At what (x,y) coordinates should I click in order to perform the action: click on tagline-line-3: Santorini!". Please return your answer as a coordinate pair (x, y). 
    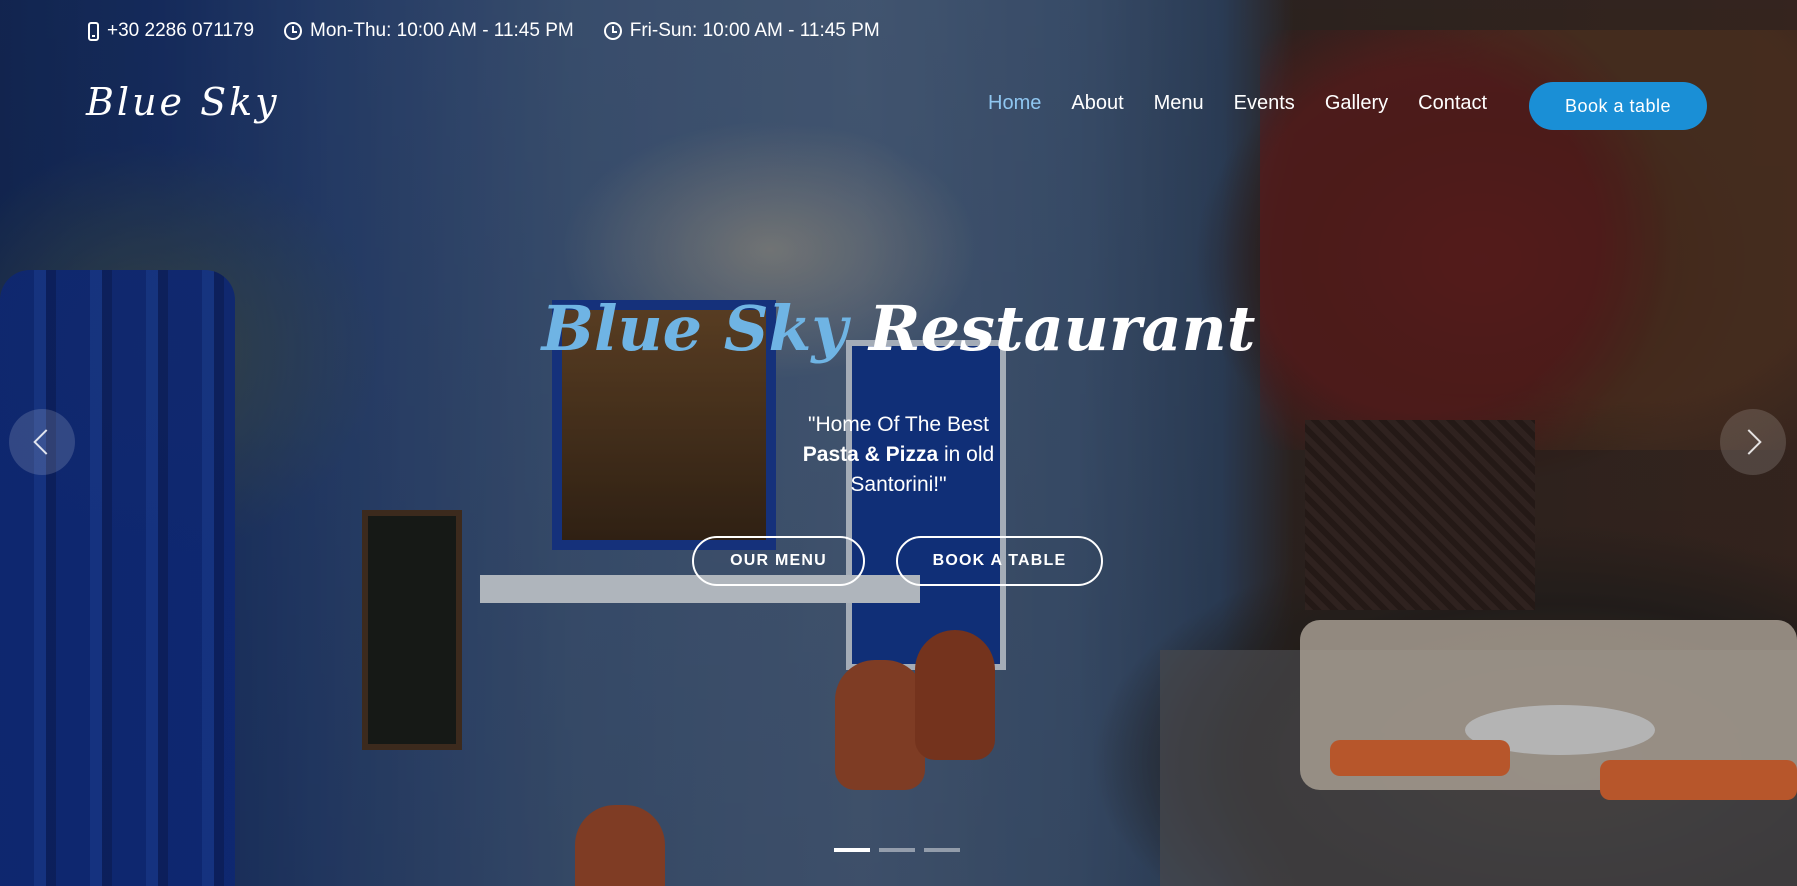
    Looking at the image, I should click on (898, 484).